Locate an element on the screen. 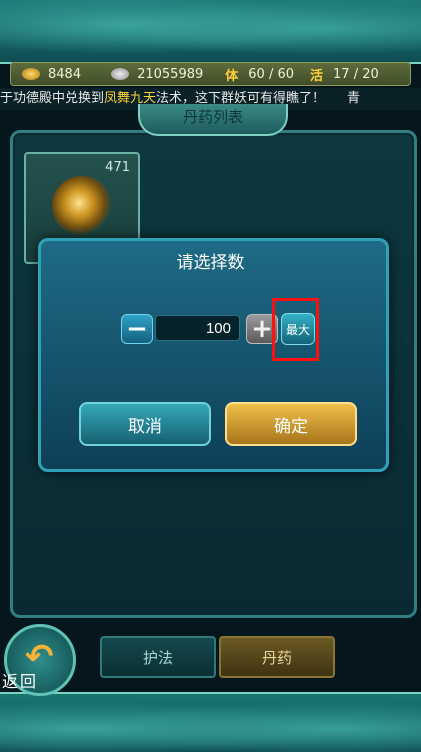  cancel-button: 取消 is located at coordinates (145, 424).